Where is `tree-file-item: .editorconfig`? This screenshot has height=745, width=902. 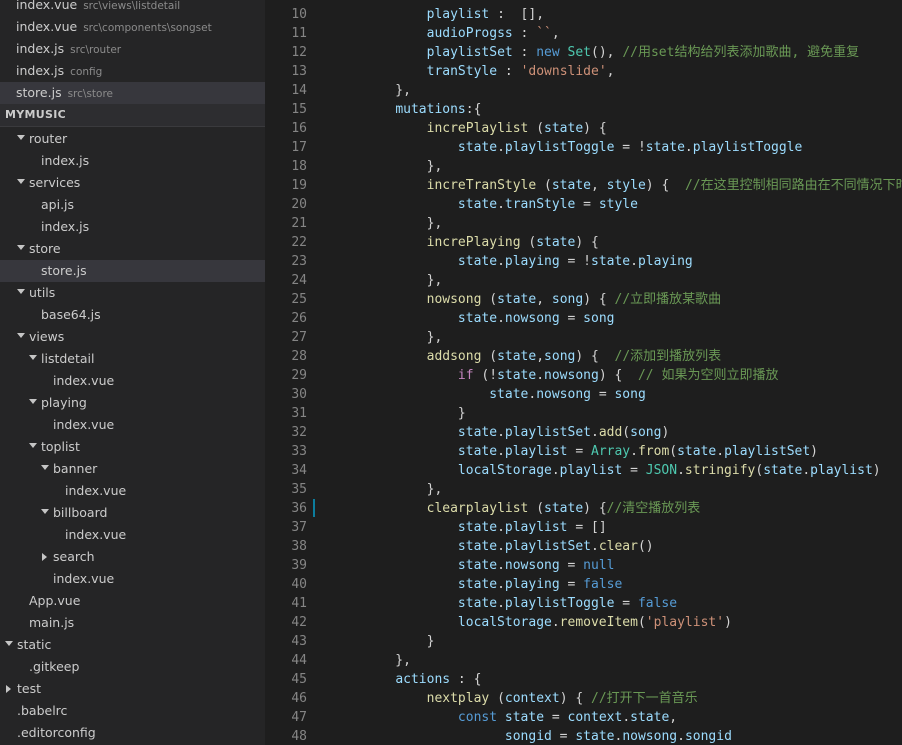 tree-file-item: .editorconfig is located at coordinates (132, 733).